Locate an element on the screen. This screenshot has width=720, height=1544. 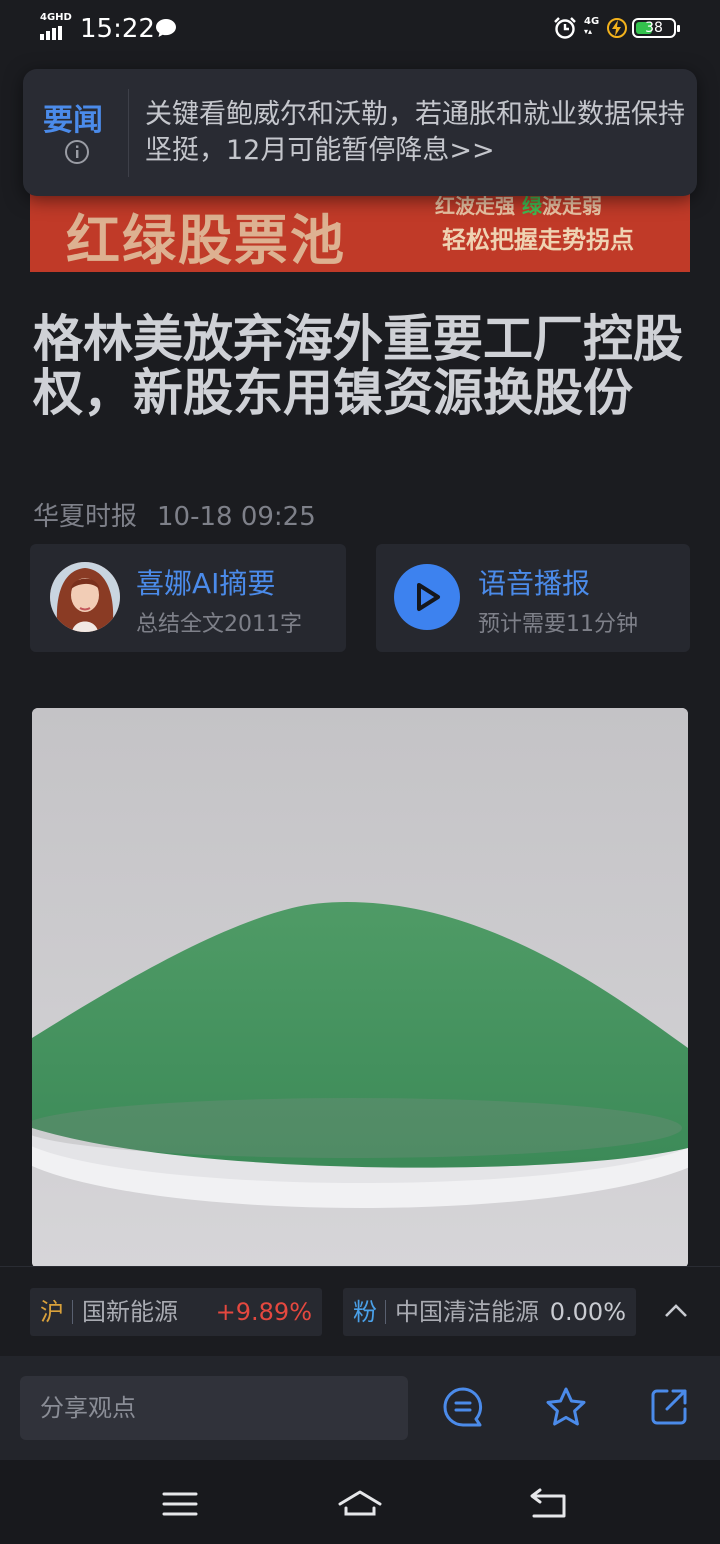
related-stocks-bar: 沪 国新能源 +9.89% 粉 中国清洁能源 0.00% is located at coordinates (360, 1311).